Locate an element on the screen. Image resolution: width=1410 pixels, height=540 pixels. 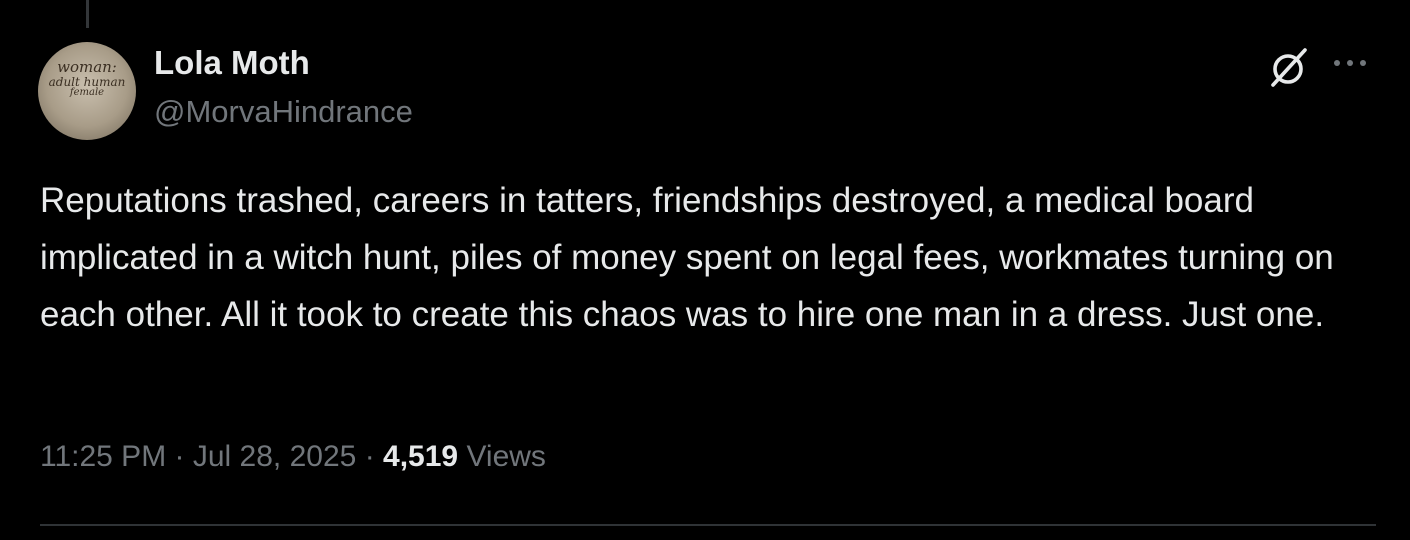
post-metadata: 11:25 PM · Jul 28, 2025 · 4,519 Views is located at coordinates (293, 457).